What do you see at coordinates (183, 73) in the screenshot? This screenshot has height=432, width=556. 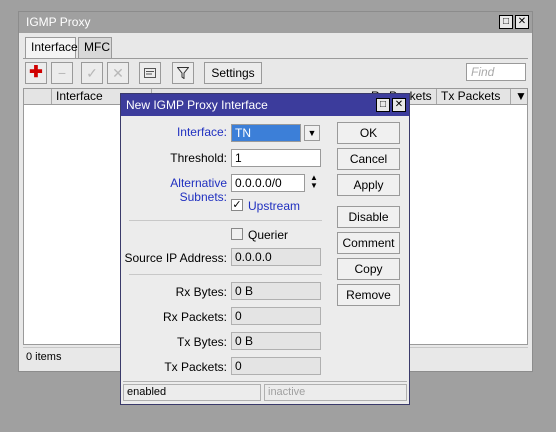 I see `filter-icon` at bounding box center [183, 73].